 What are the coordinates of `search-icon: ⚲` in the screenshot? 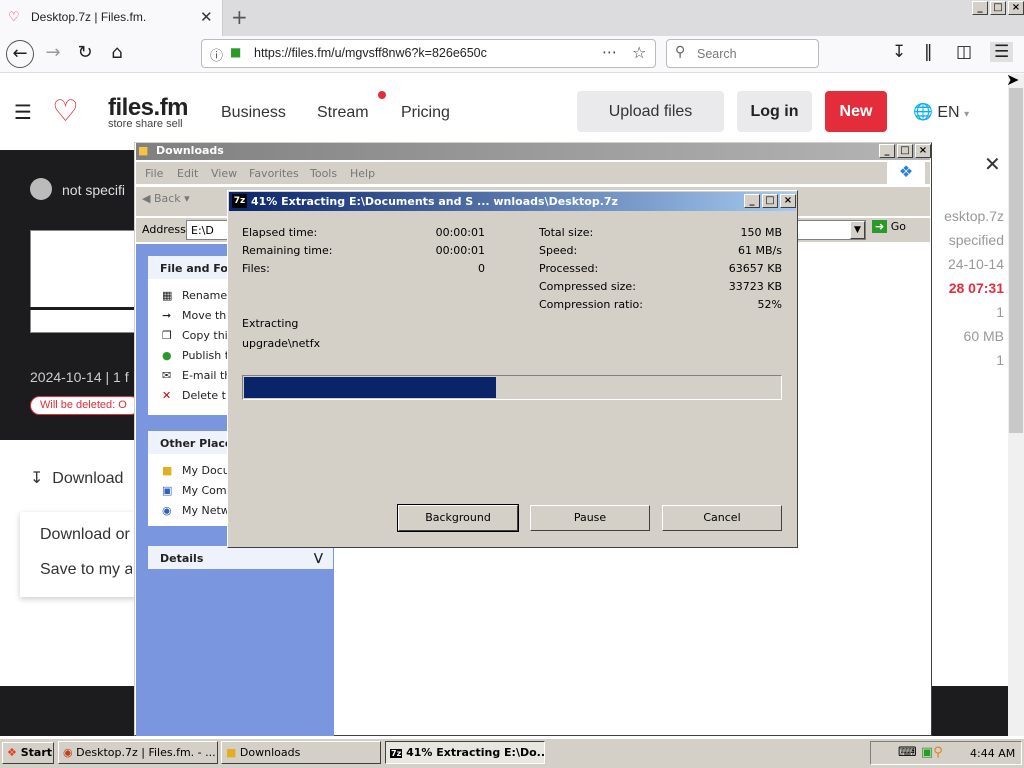 It's located at (938, 752).